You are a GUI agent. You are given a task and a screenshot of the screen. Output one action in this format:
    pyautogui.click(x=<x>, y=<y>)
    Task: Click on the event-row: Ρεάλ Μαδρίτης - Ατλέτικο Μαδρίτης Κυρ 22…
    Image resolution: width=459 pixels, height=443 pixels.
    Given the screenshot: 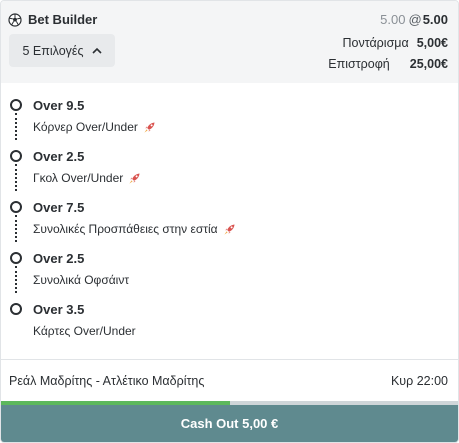 What is the action you would take?
    pyautogui.click(x=229, y=380)
    